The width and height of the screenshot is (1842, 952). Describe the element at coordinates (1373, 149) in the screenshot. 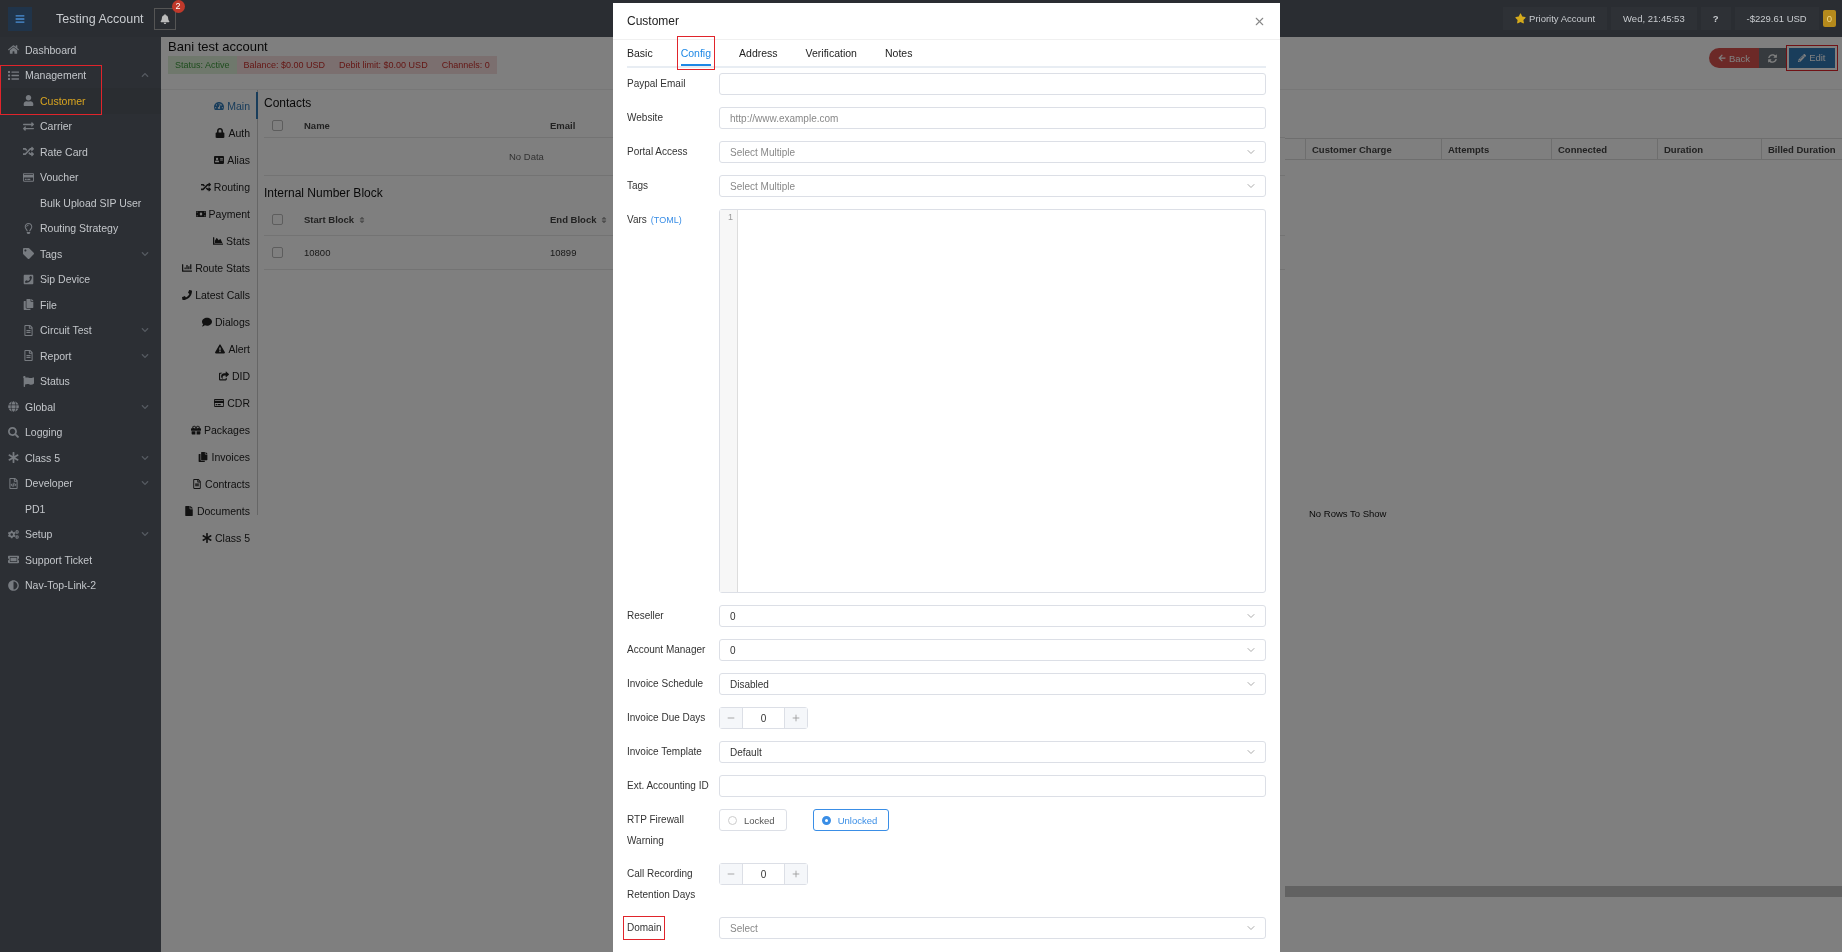

I see `column-header: Customer Charge` at that location.